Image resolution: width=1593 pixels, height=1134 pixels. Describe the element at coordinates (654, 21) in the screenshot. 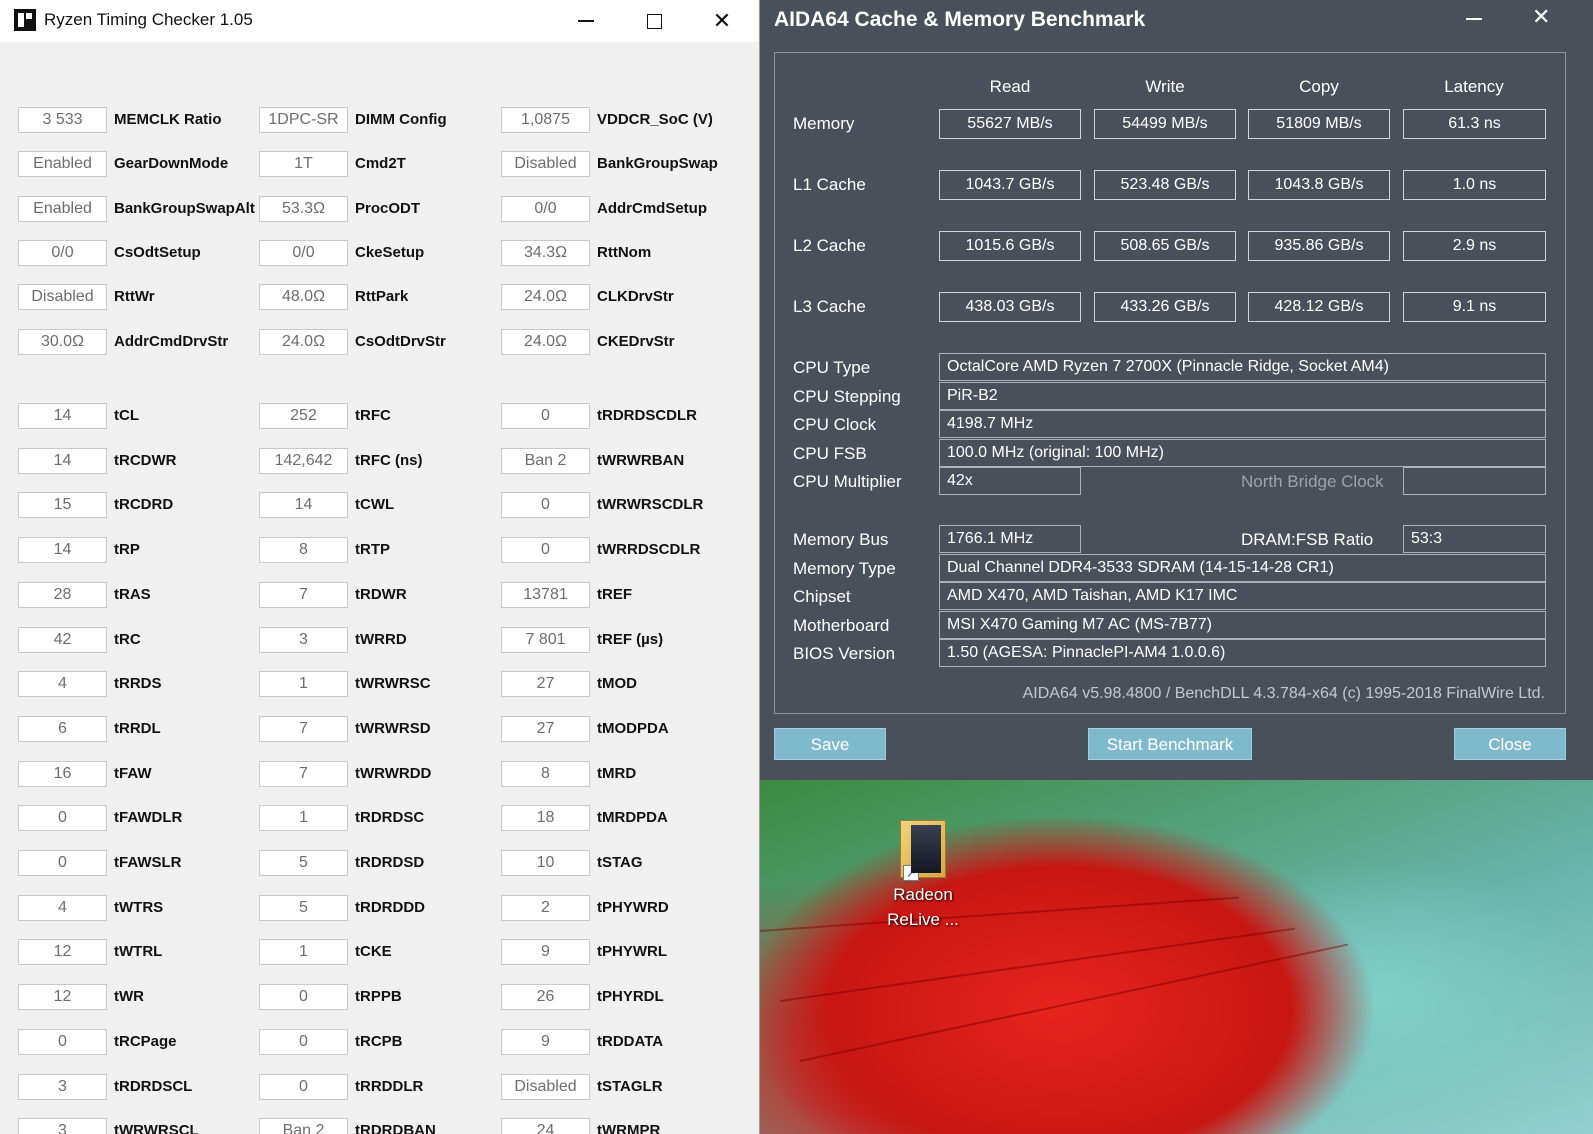

I see `maximize-button` at that location.